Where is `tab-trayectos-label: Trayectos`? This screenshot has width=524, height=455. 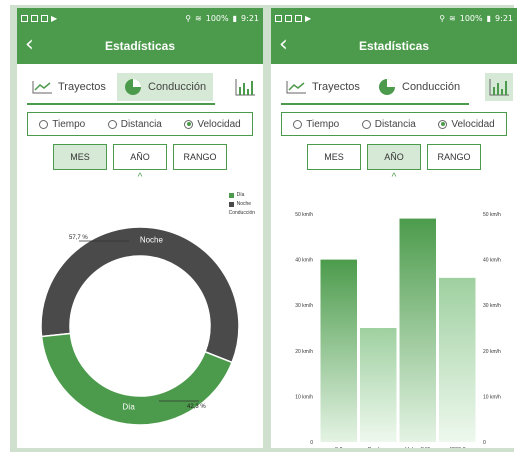
tab-trayectos-label: Trayectos is located at coordinates (336, 87).